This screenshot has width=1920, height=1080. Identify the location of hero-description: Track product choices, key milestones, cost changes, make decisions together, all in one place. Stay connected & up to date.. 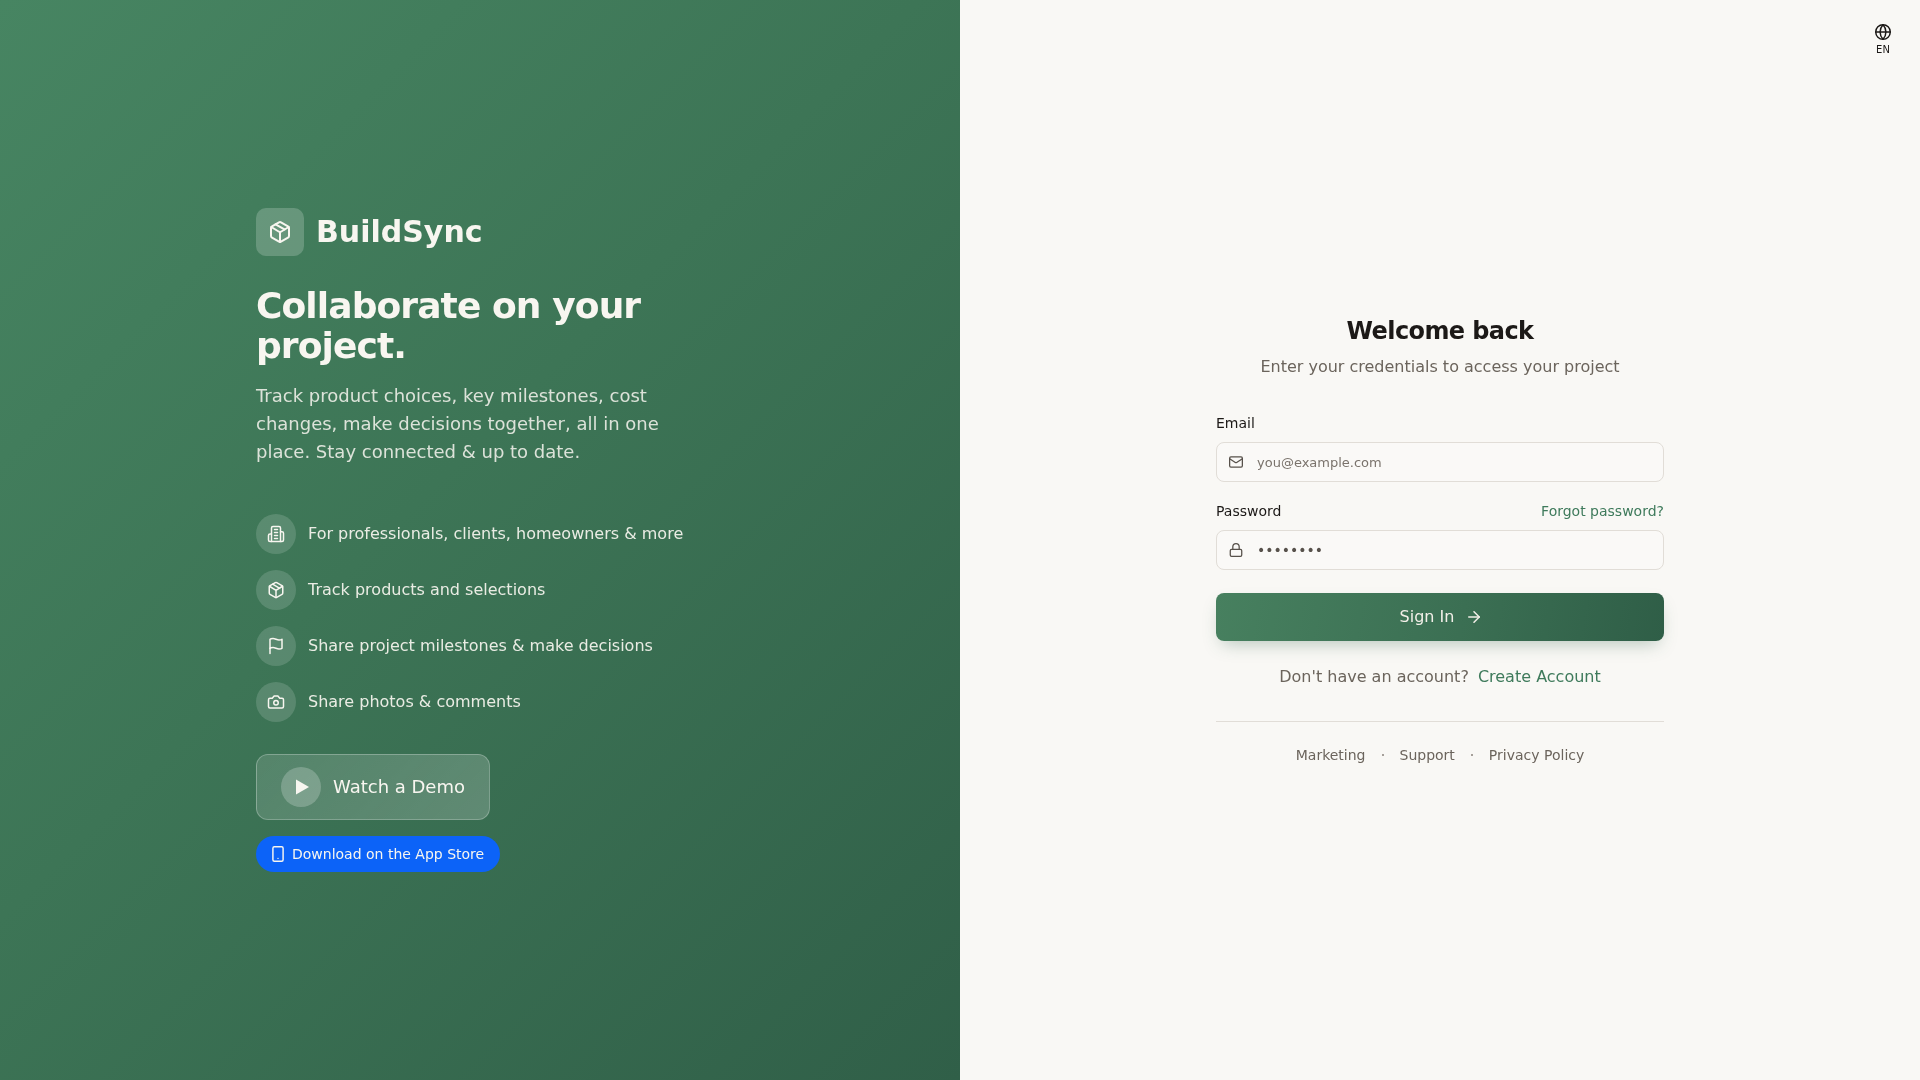
(458, 424).